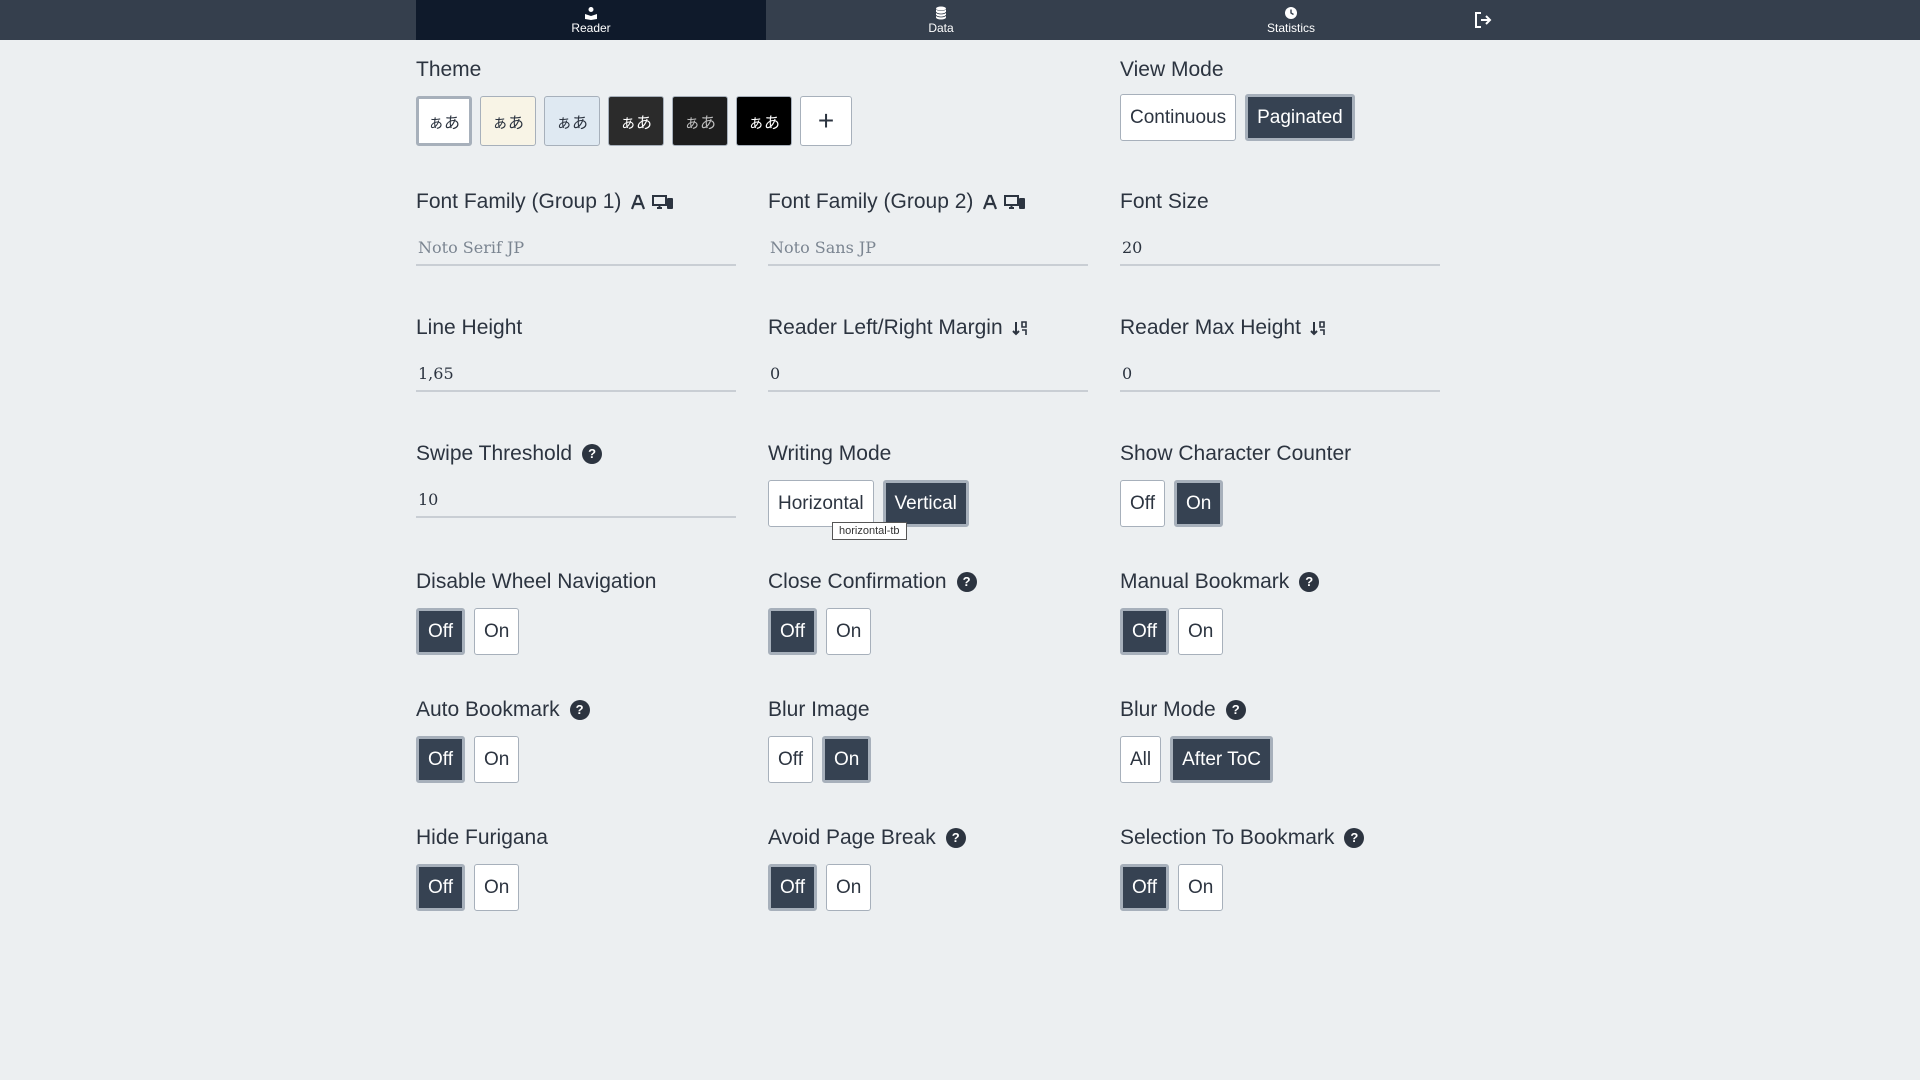 This screenshot has height=1080, width=1920. Describe the element at coordinates (928, 227) in the screenshot. I see `font-family-2-setting: Font Family (Group 2)` at that location.